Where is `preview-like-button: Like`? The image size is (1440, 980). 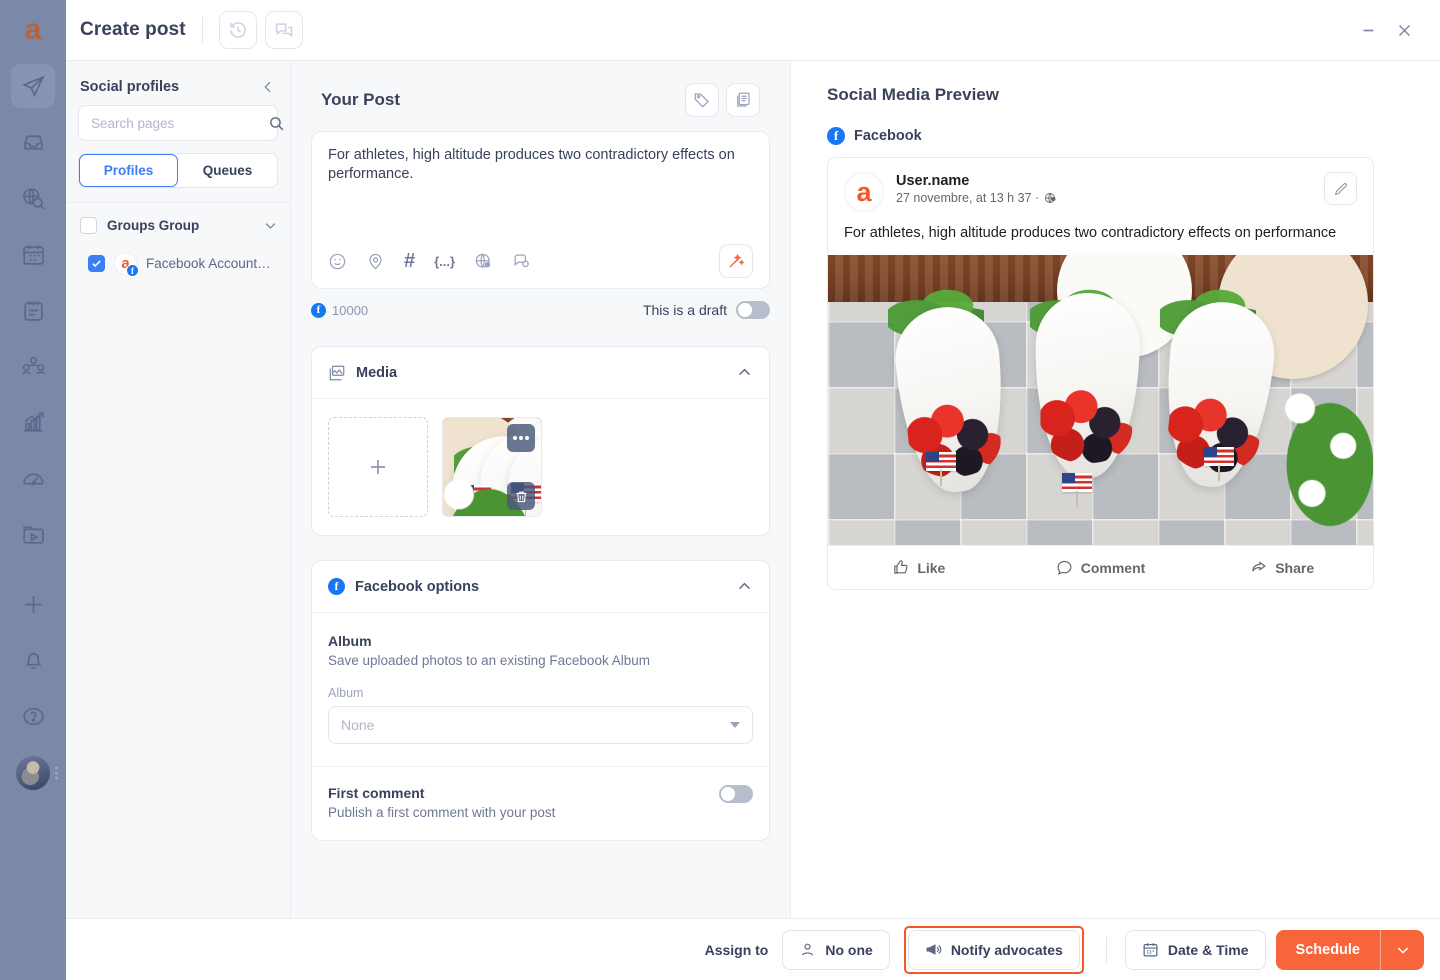 preview-like-button: Like is located at coordinates (919, 567).